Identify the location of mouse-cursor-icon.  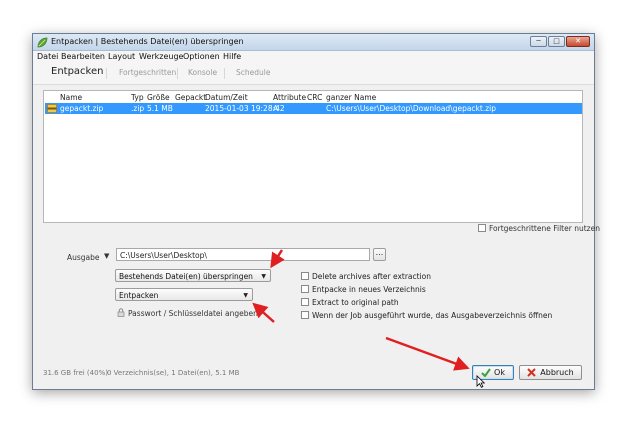
(480, 381).